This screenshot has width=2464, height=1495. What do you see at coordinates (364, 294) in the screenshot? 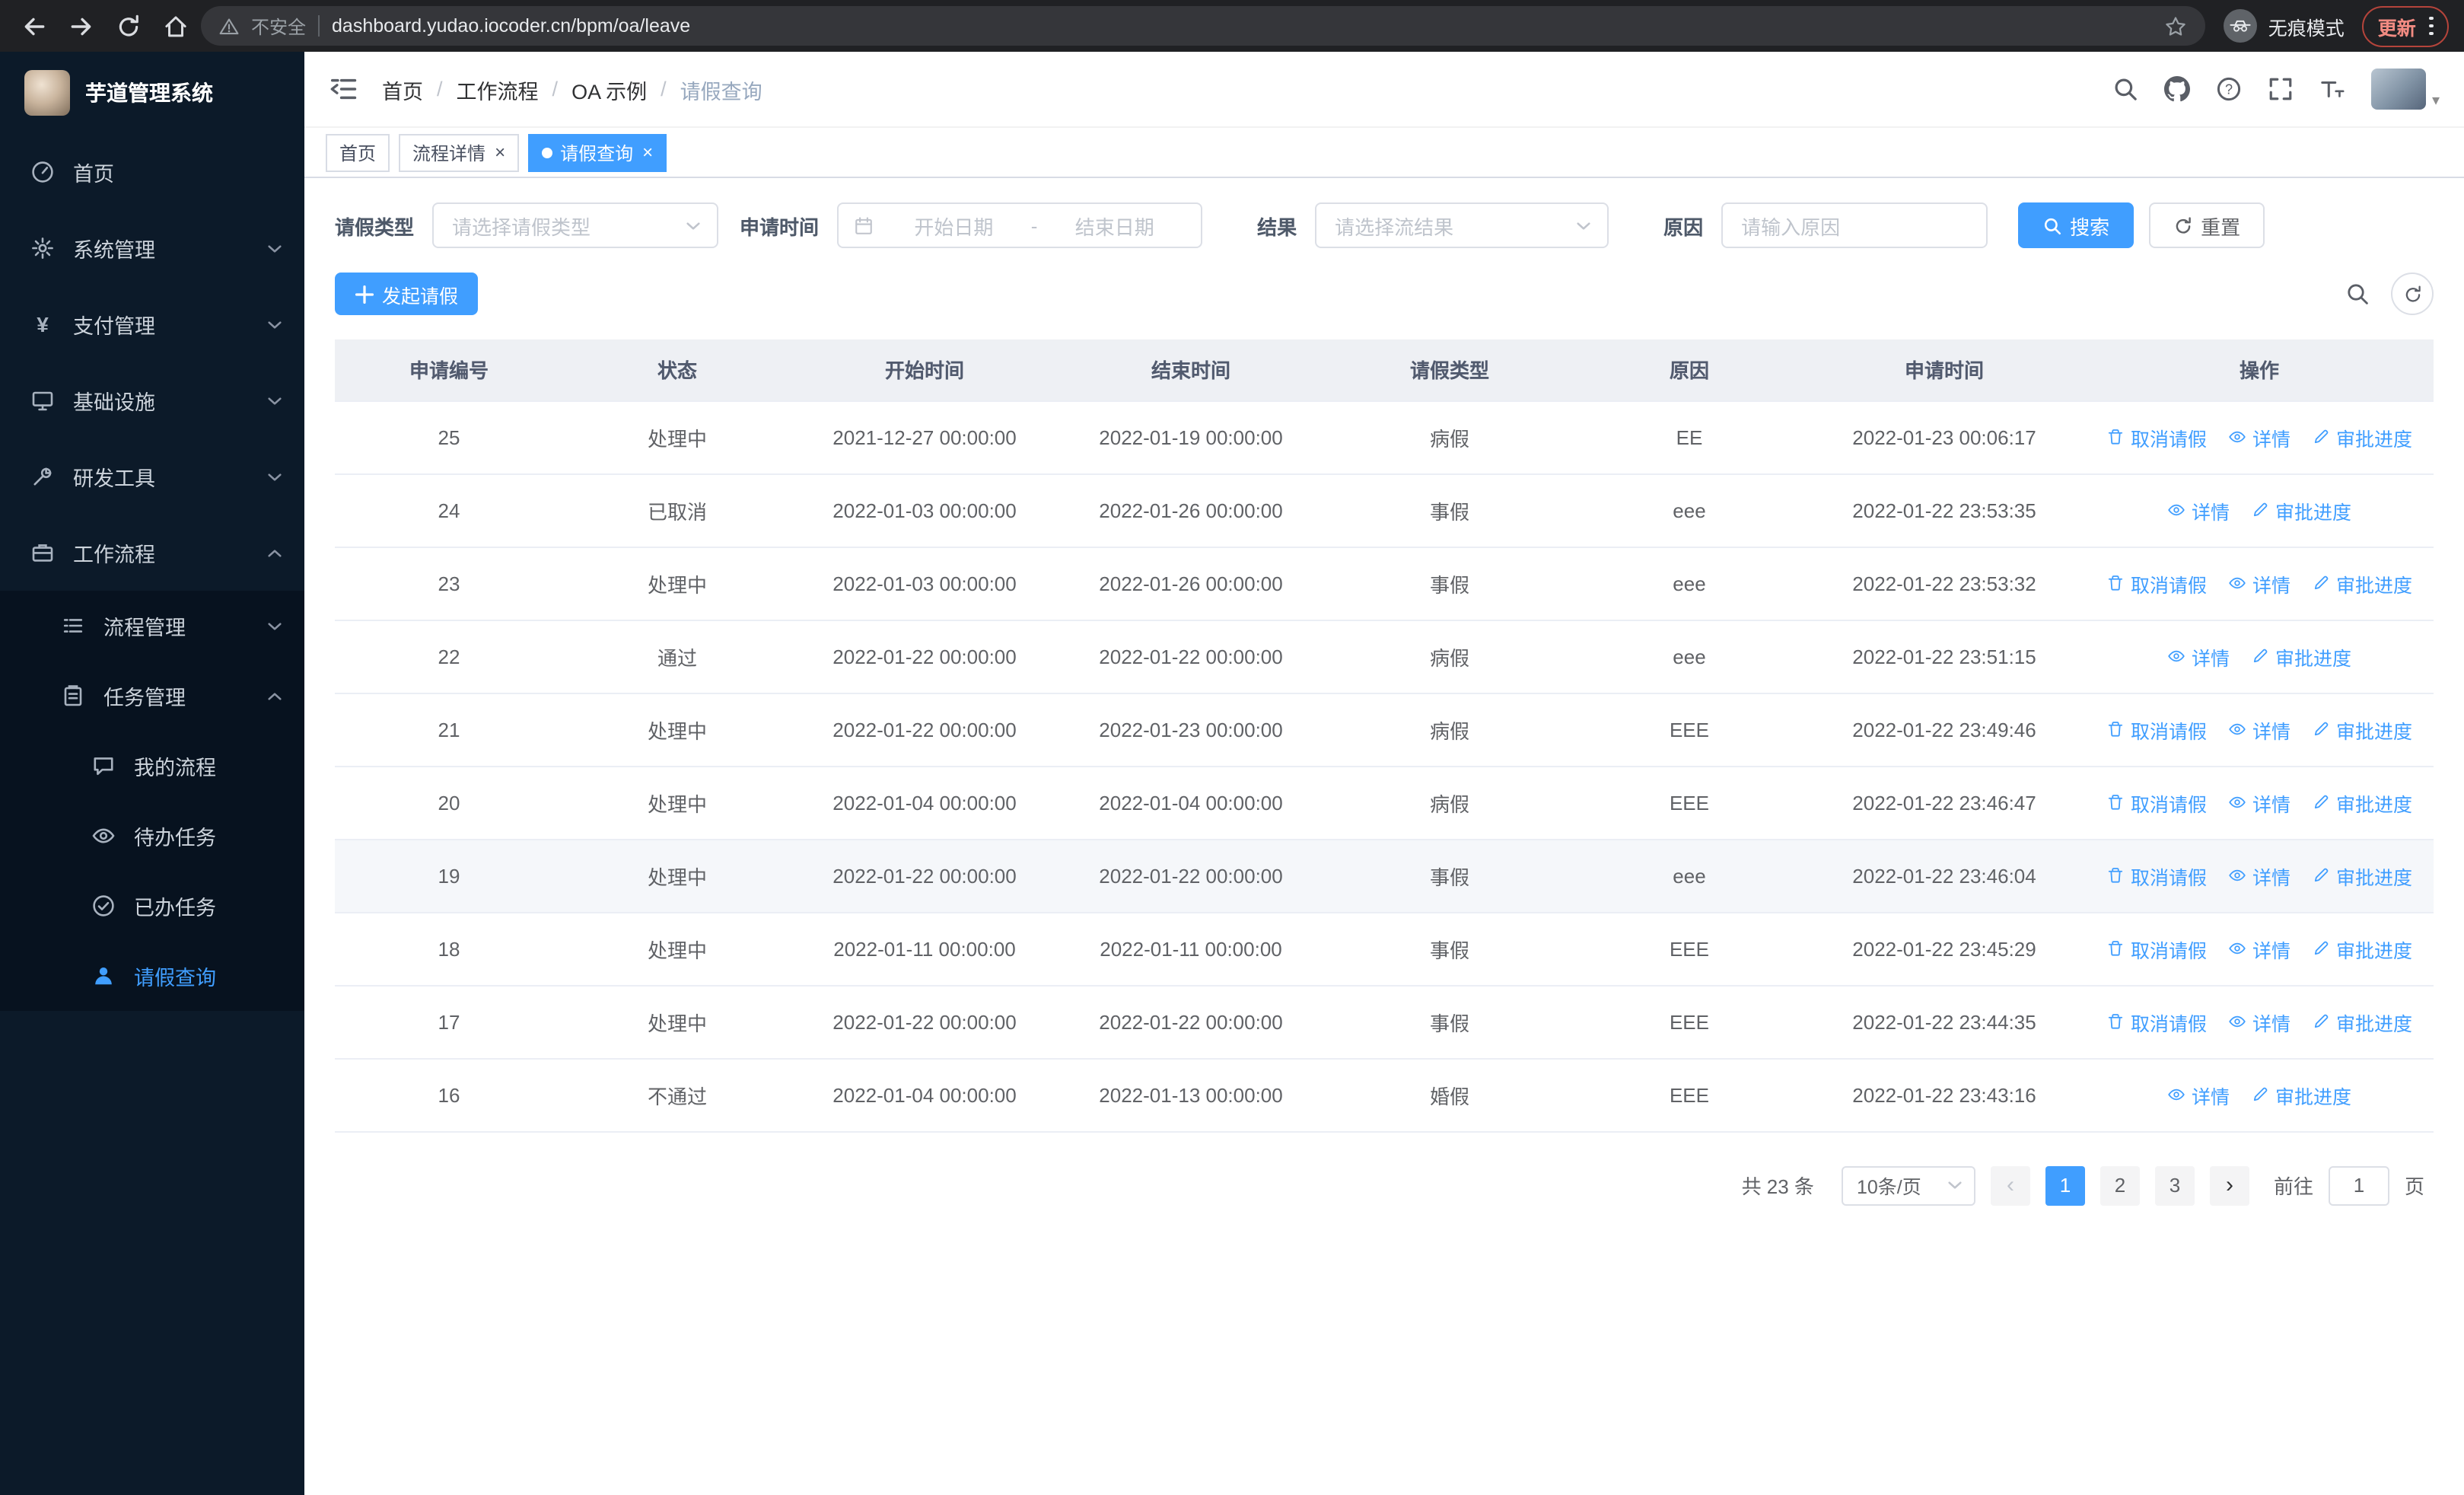
I see `plus-icon` at bounding box center [364, 294].